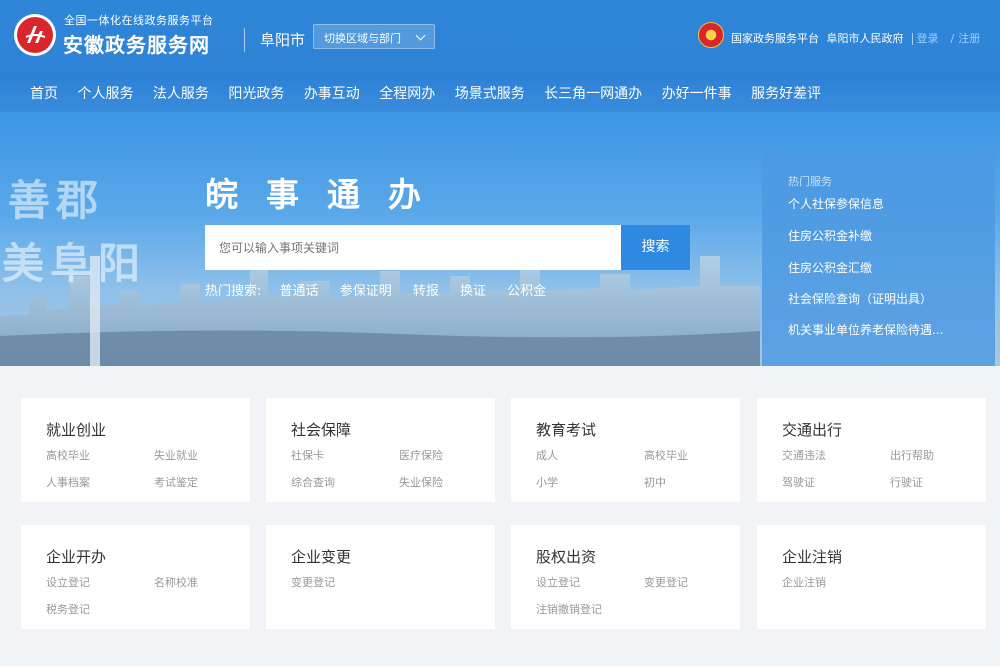 Image resolution: width=1000 pixels, height=666 pixels. I want to click on card-link: 名称校准, so click(176, 582).